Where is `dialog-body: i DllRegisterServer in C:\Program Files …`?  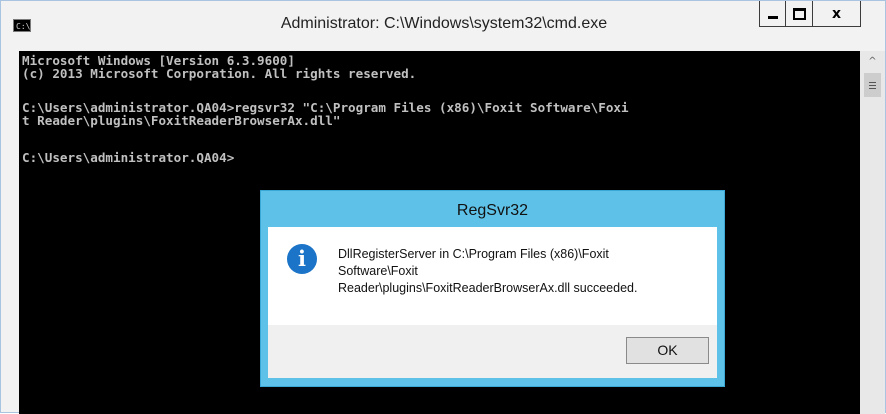
dialog-body: i DllRegisterServer in C:\Program Files … is located at coordinates (492, 276).